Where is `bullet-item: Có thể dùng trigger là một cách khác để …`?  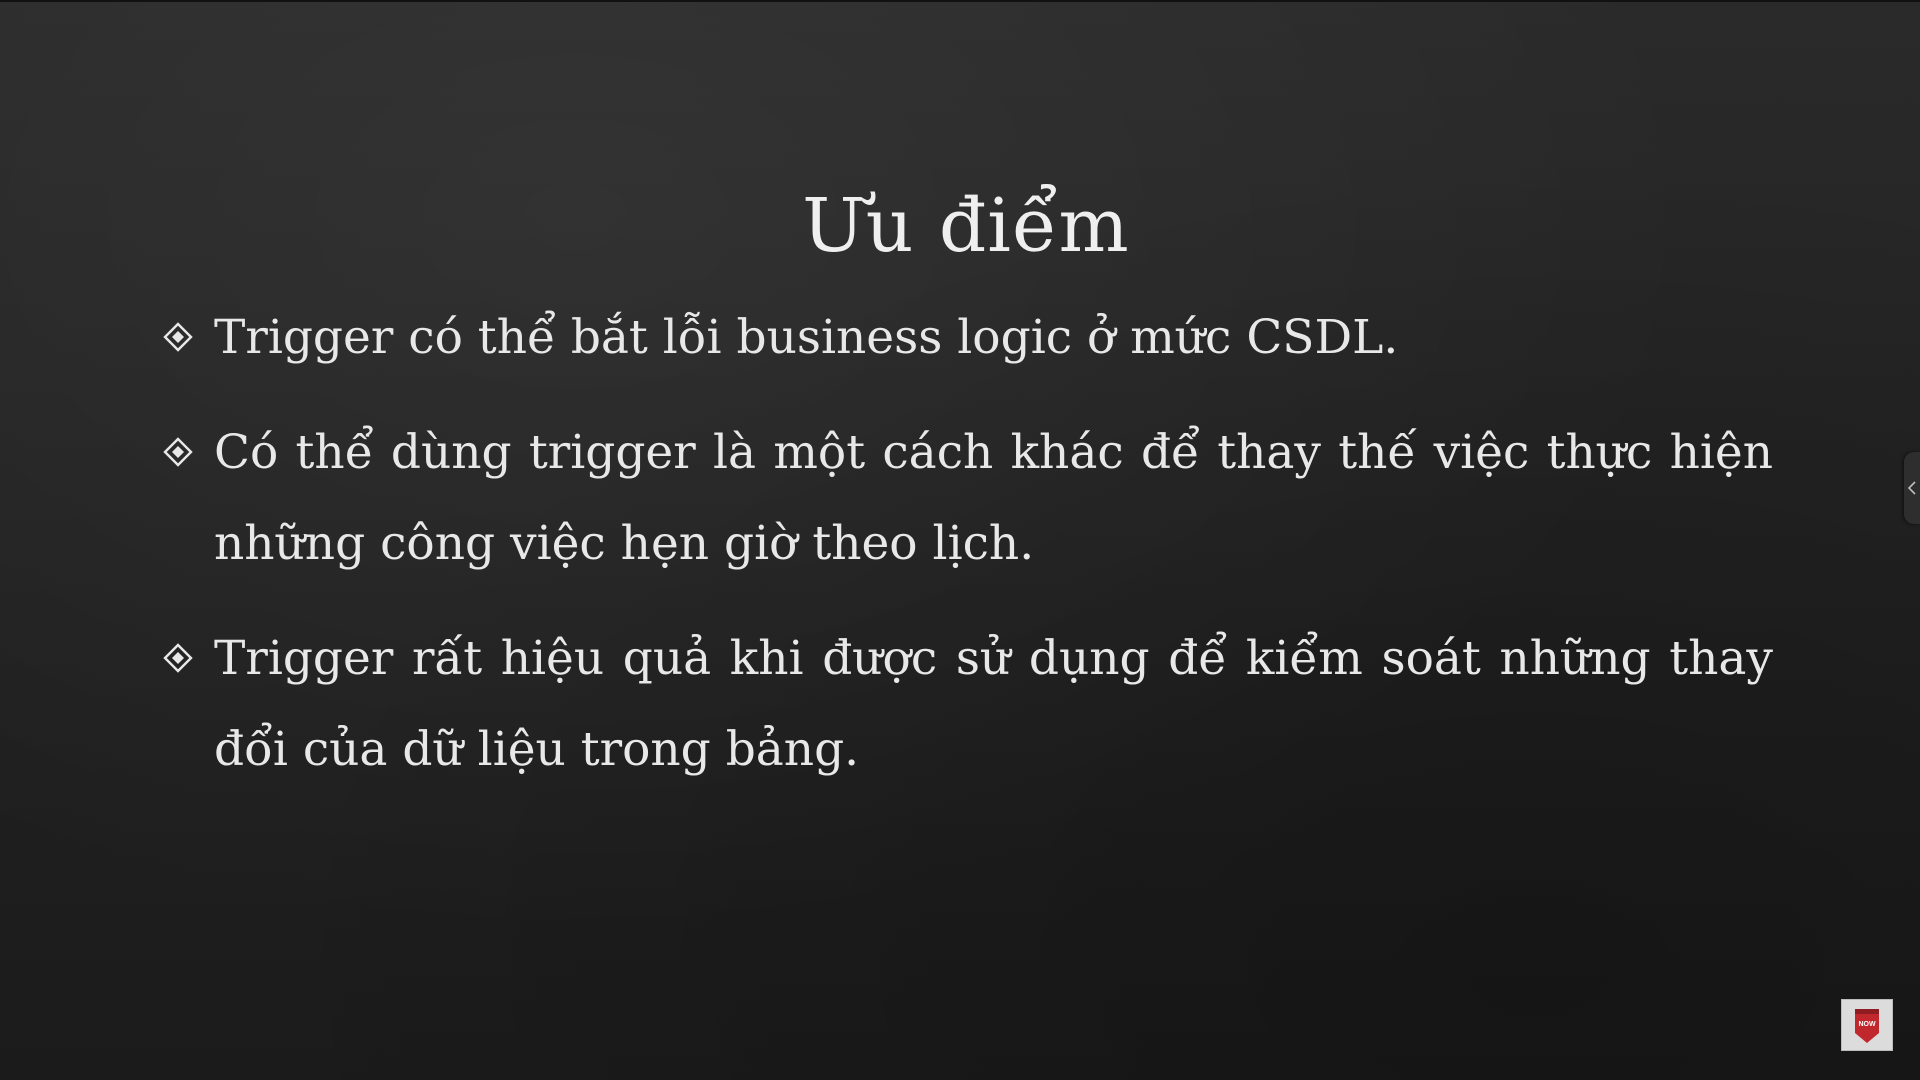 bullet-item: Có thể dùng trigger là một cách khác để … is located at coordinates (968, 498).